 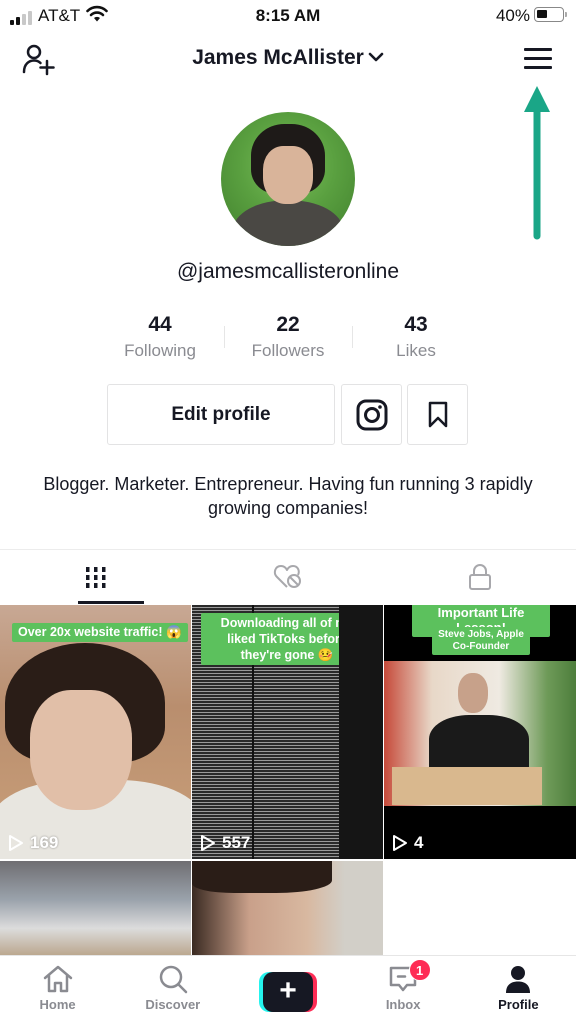 What do you see at coordinates (480, 908) in the screenshot?
I see `empty-grid-cell` at bounding box center [480, 908].